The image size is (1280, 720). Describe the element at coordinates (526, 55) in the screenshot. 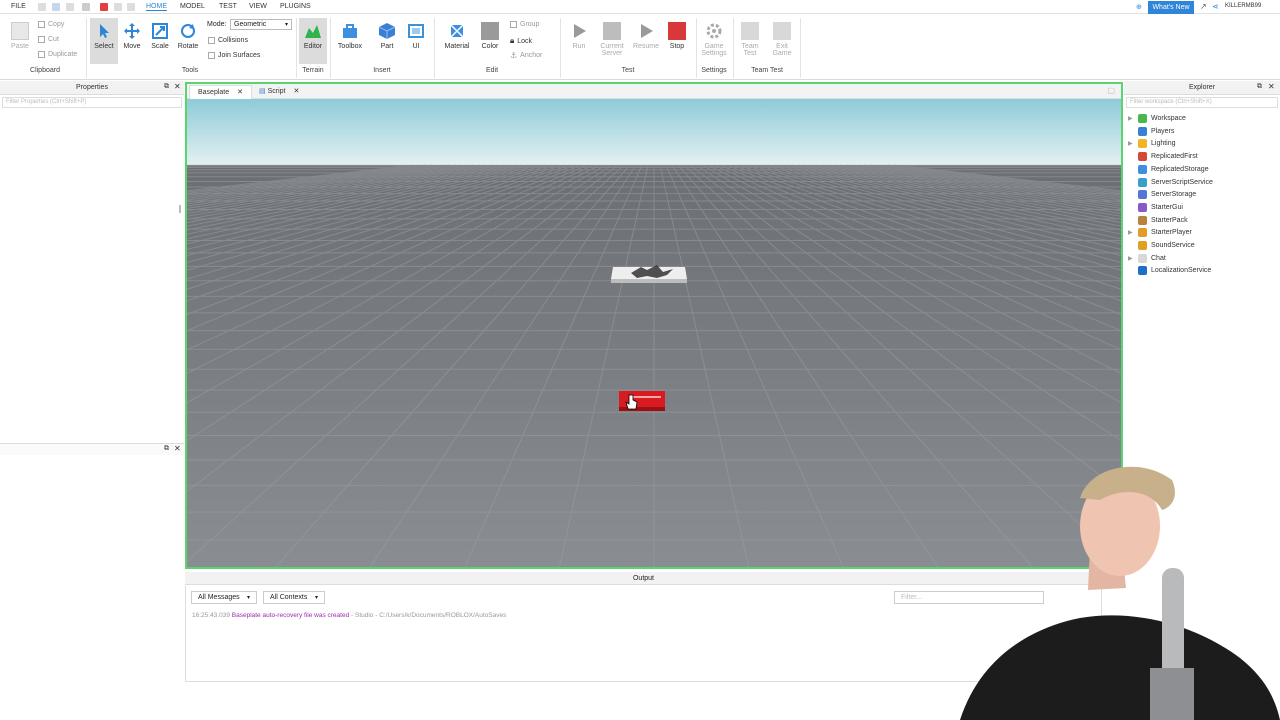

I see `anchor-button: ⚓︎ Anchor` at that location.